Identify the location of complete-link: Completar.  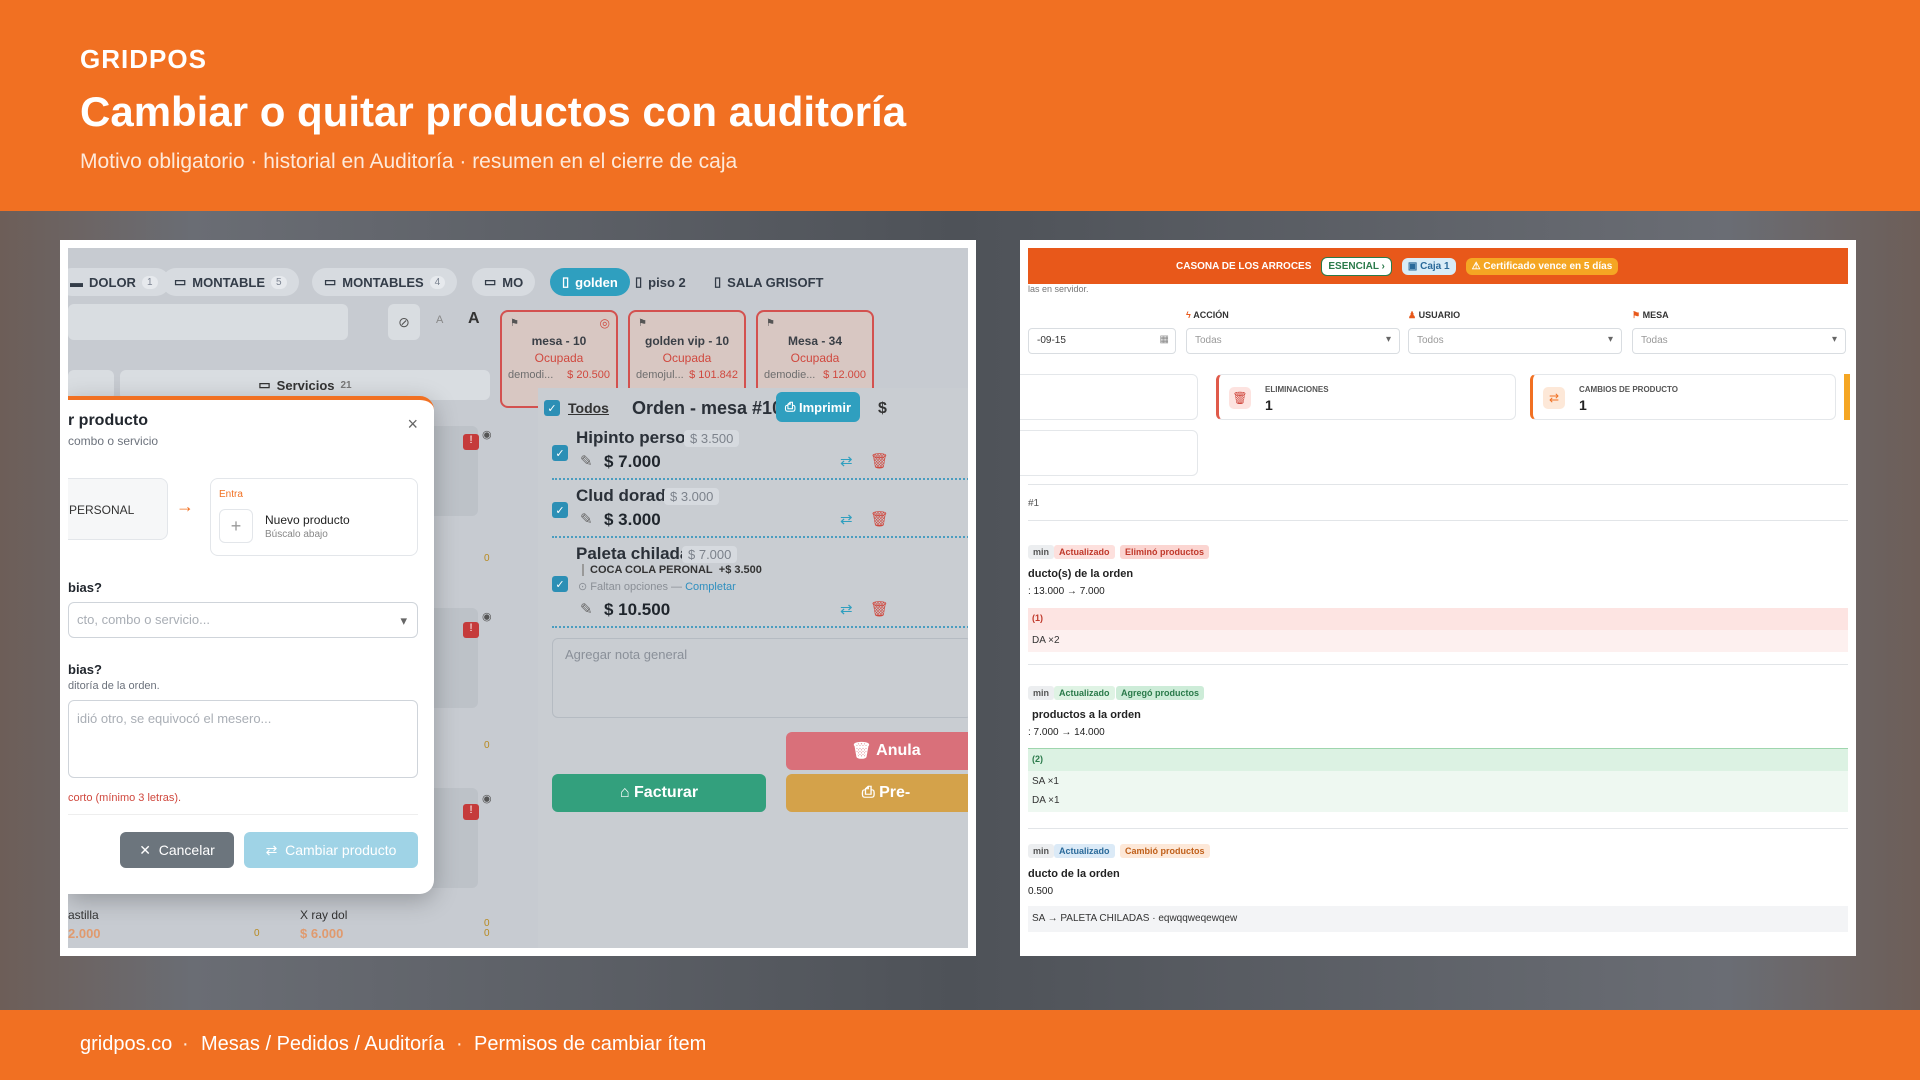
(710, 587).